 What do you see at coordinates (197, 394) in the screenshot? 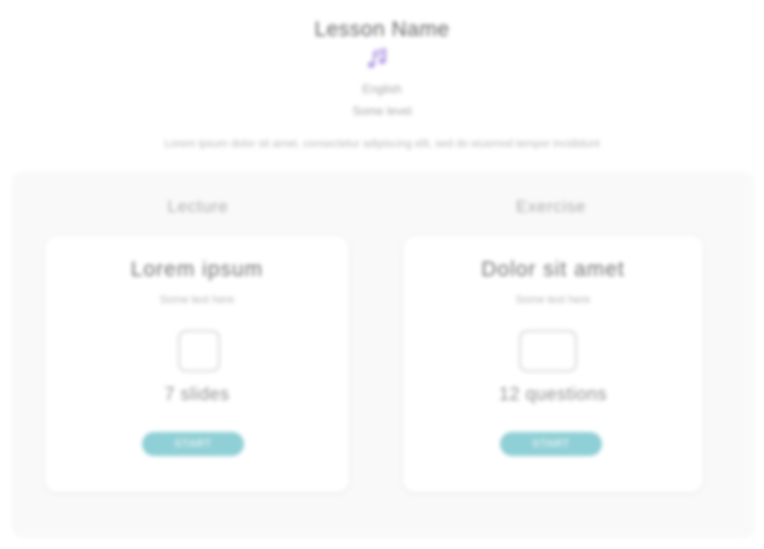
I see `lecture-slide-count: 7 slides` at bounding box center [197, 394].